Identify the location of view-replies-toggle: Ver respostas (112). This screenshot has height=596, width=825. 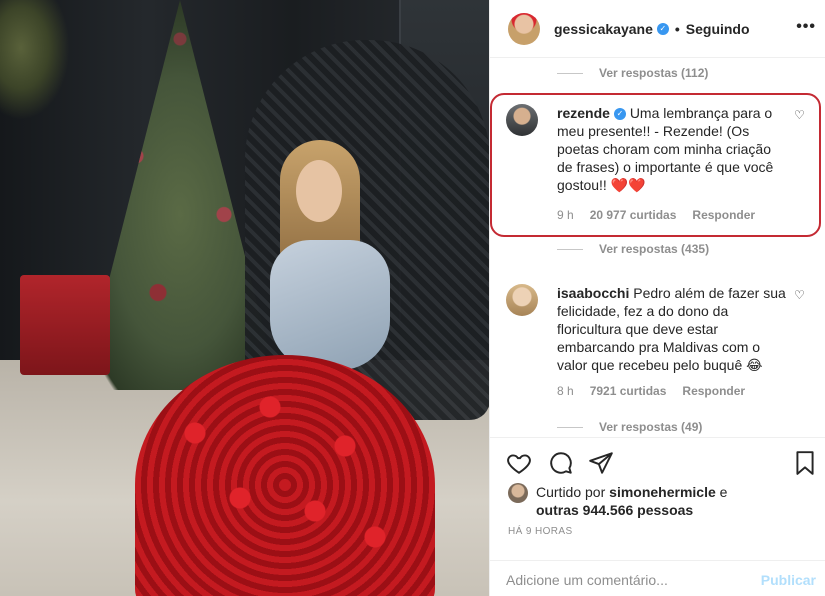
(632, 73).